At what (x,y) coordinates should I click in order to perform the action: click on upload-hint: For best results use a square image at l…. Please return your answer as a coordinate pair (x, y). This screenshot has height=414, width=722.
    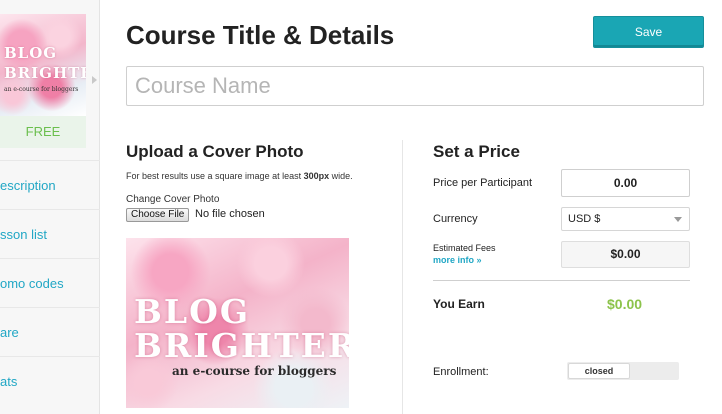
    Looking at the image, I should click on (239, 176).